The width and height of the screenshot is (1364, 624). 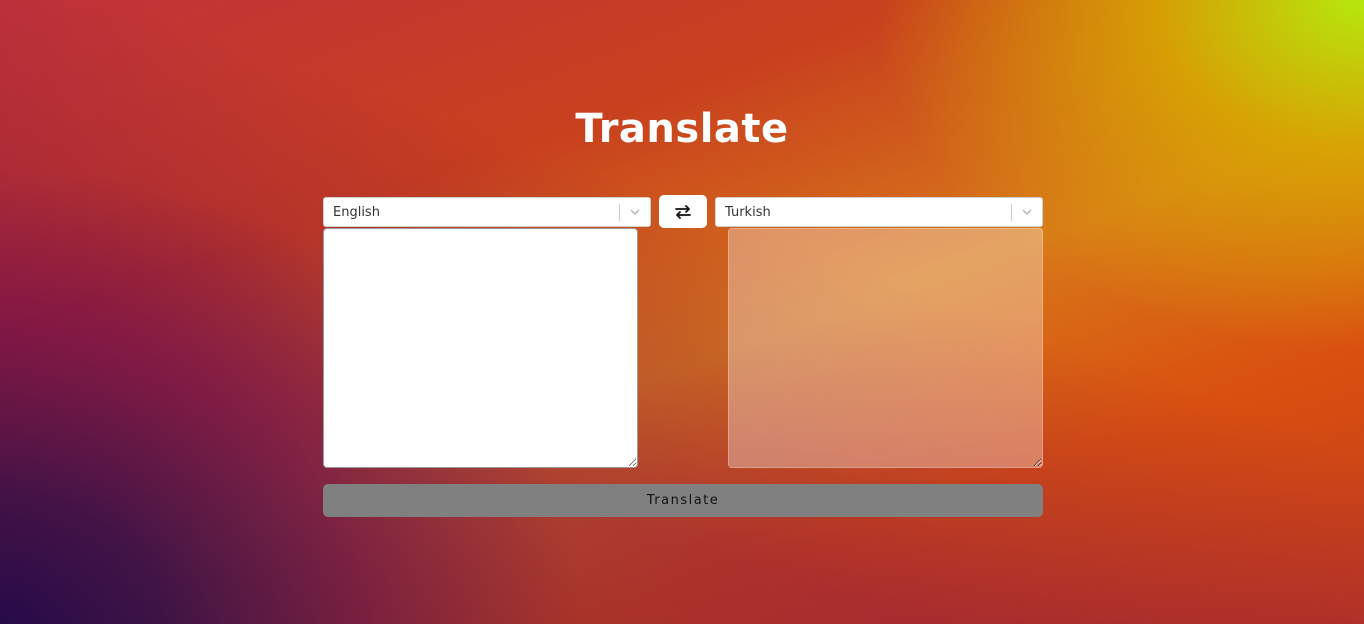 I want to click on swap-languages-button, so click(x=683, y=211).